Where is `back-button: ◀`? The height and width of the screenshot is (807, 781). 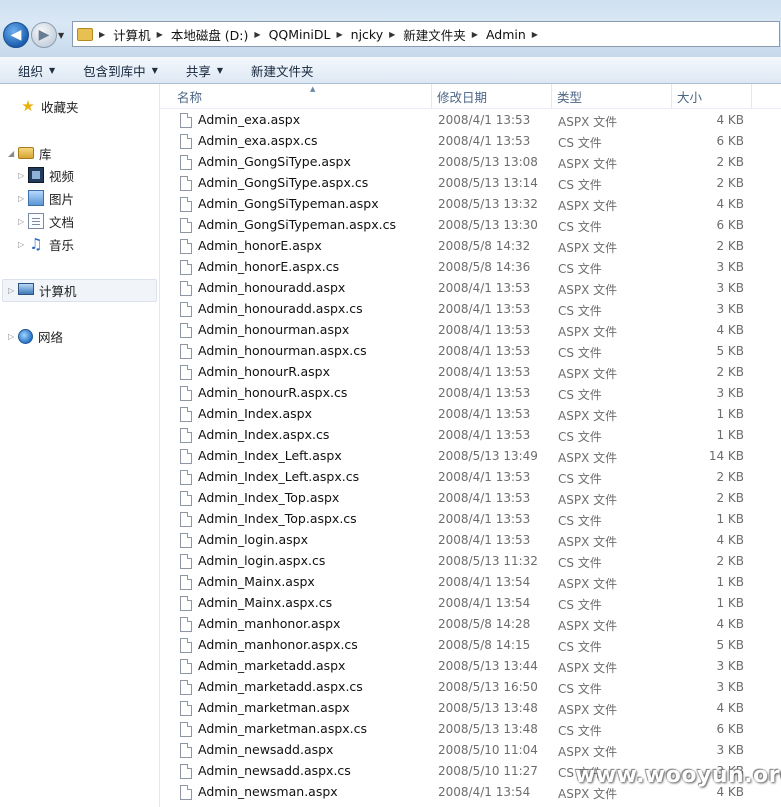
back-button: ◀ is located at coordinates (16, 35).